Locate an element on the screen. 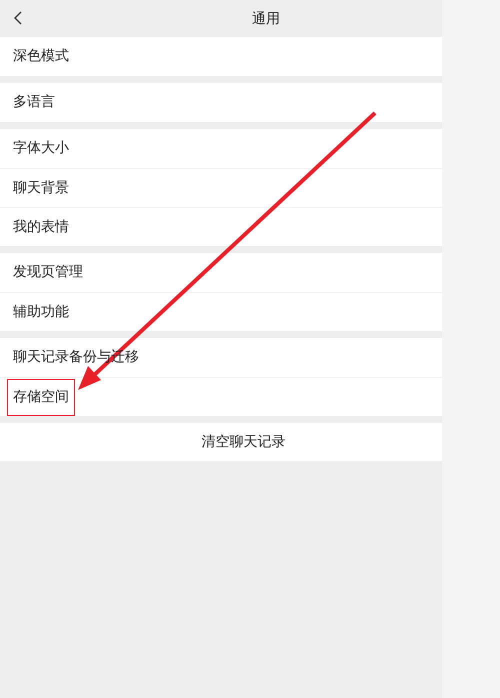  row-label: 存储空间 is located at coordinates (41, 397).